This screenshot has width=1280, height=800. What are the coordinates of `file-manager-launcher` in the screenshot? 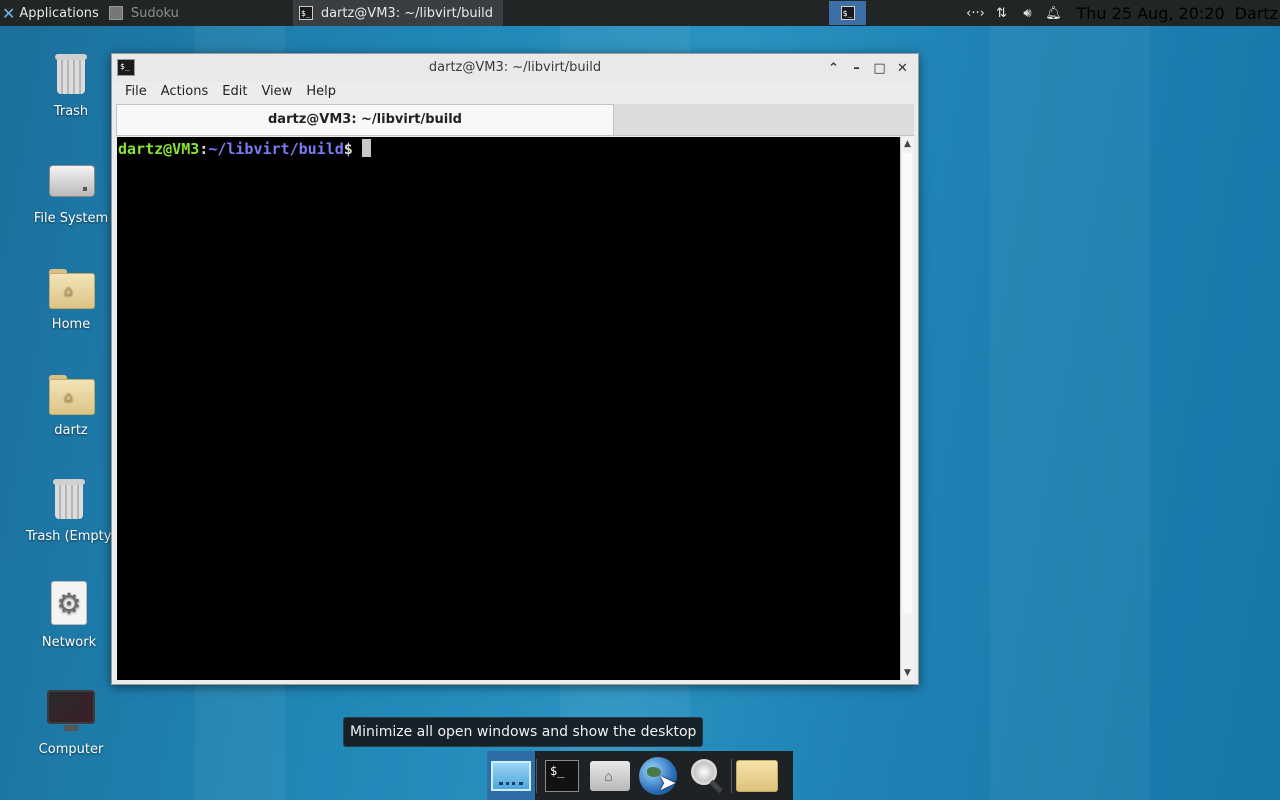 It's located at (757, 775).